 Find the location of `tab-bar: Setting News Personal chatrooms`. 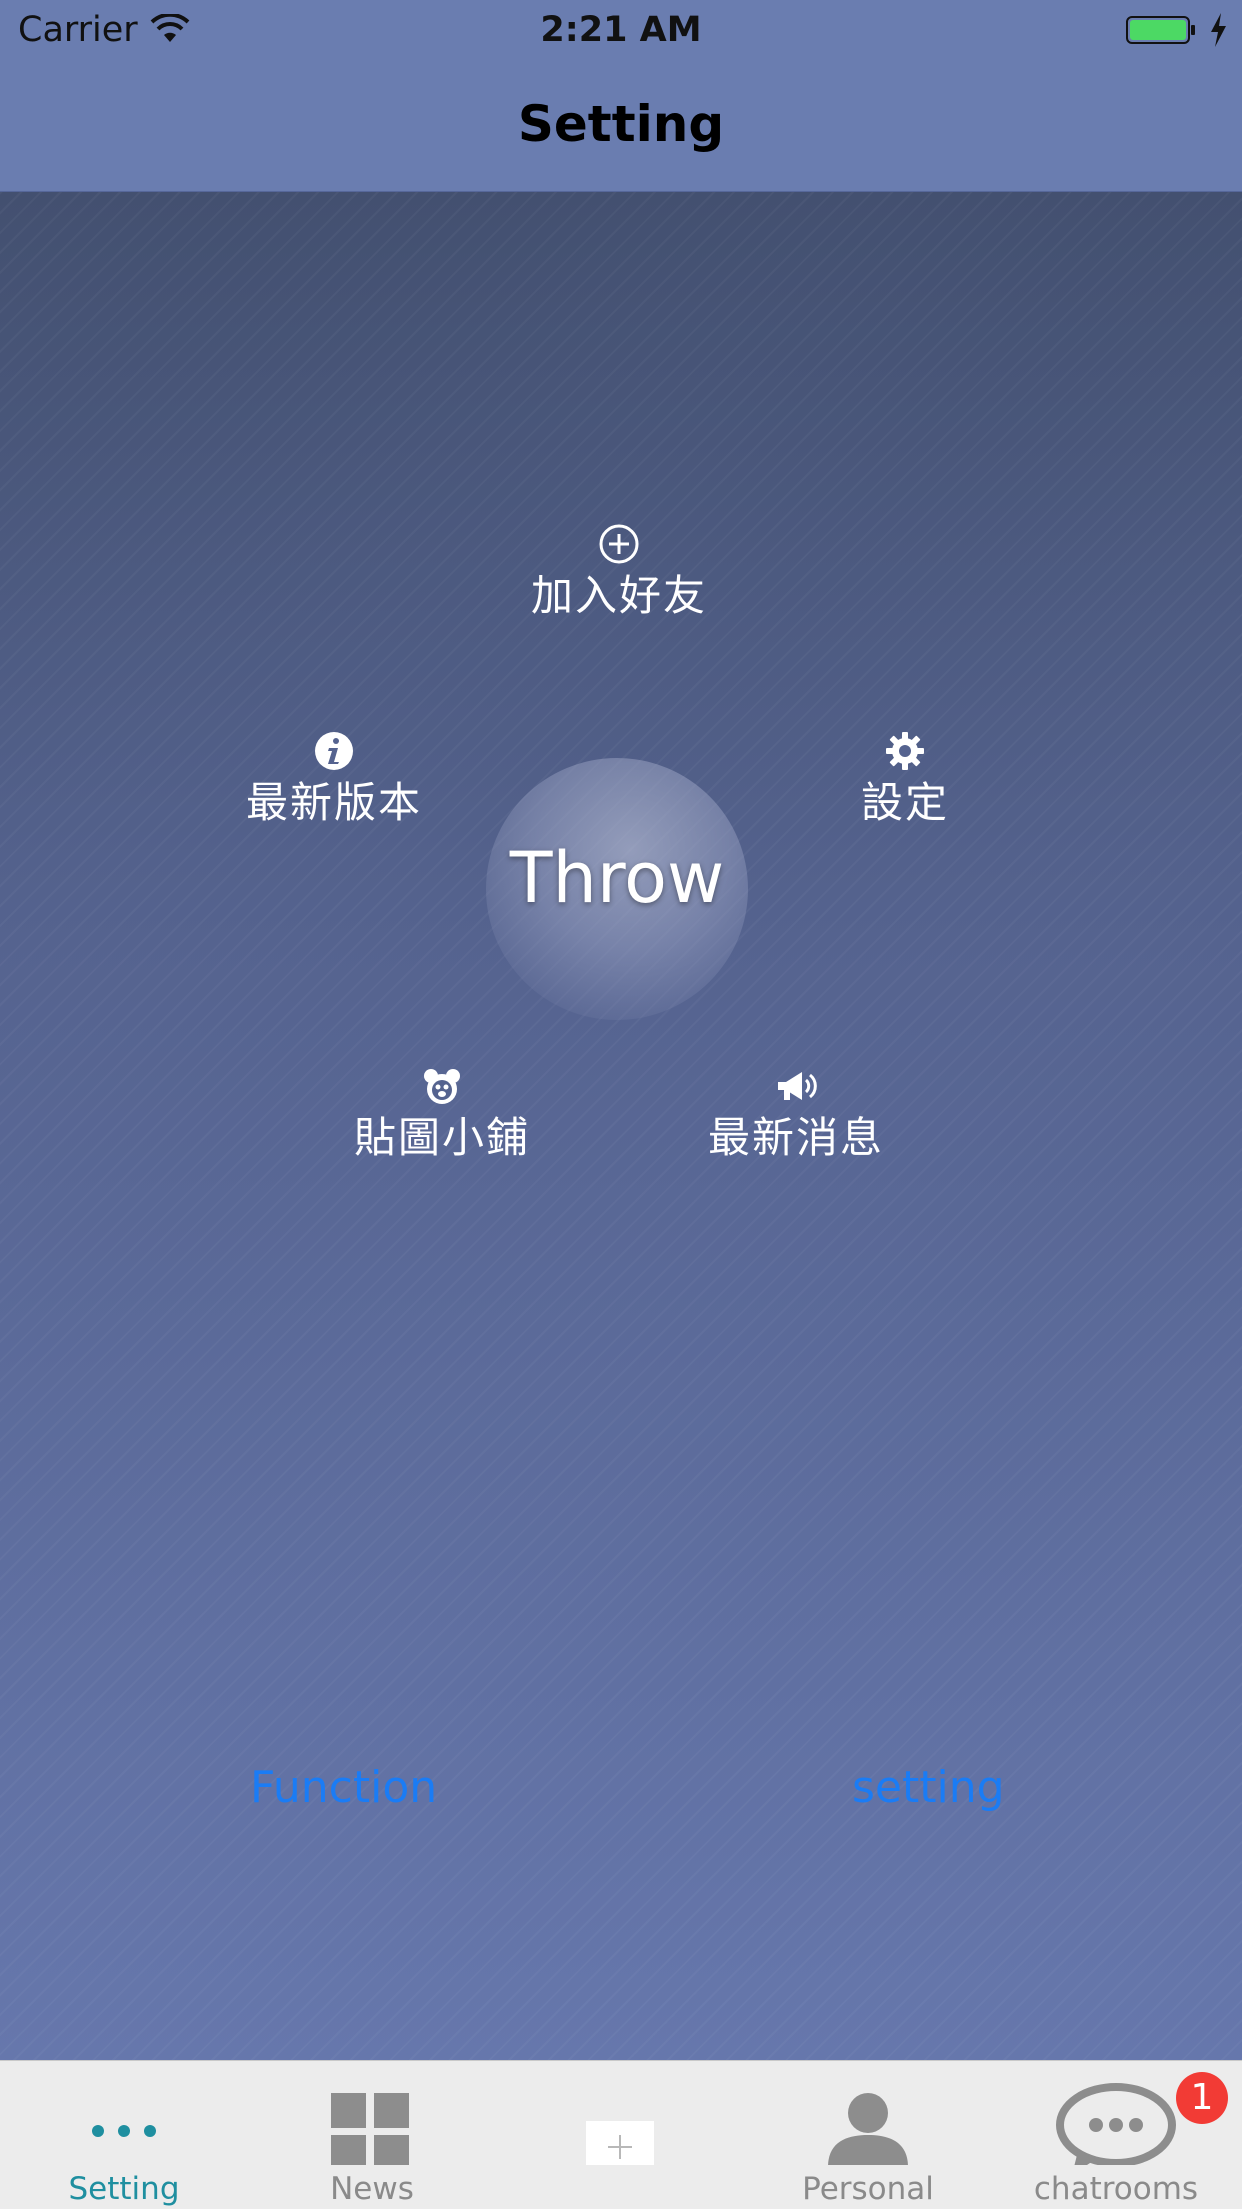

tab-bar: Setting News Personal chatrooms is located at coordinates (621, 2134).